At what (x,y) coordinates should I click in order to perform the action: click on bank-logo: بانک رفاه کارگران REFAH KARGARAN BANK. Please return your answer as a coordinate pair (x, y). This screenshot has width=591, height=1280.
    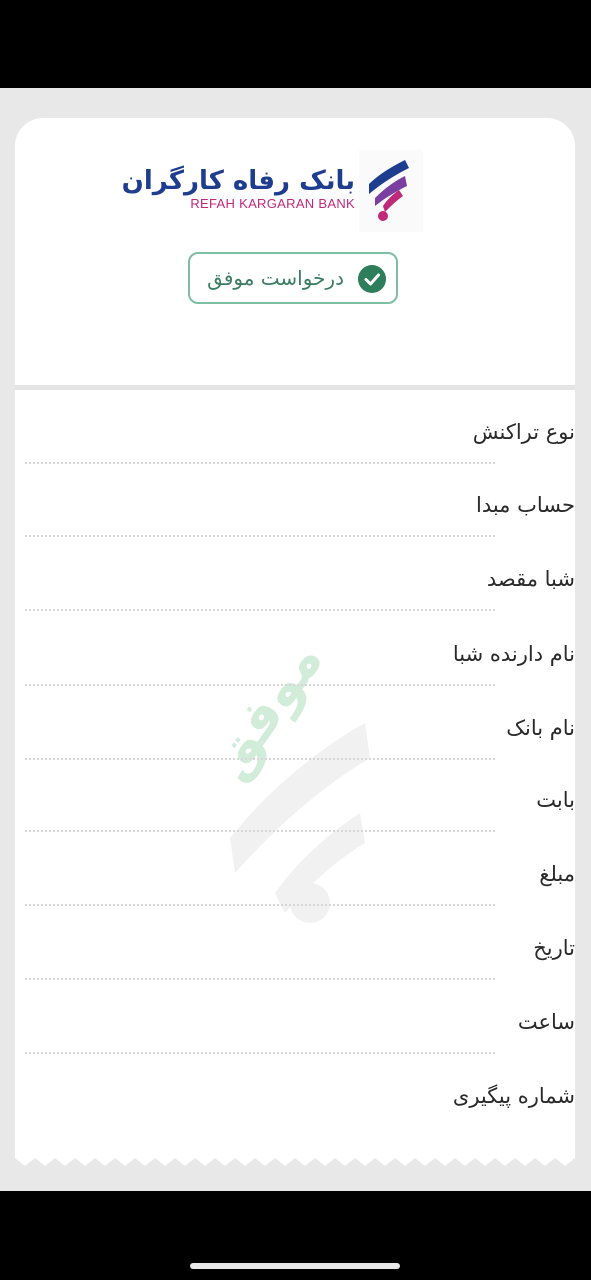
    Looking at the image, I should click on (272, 191).